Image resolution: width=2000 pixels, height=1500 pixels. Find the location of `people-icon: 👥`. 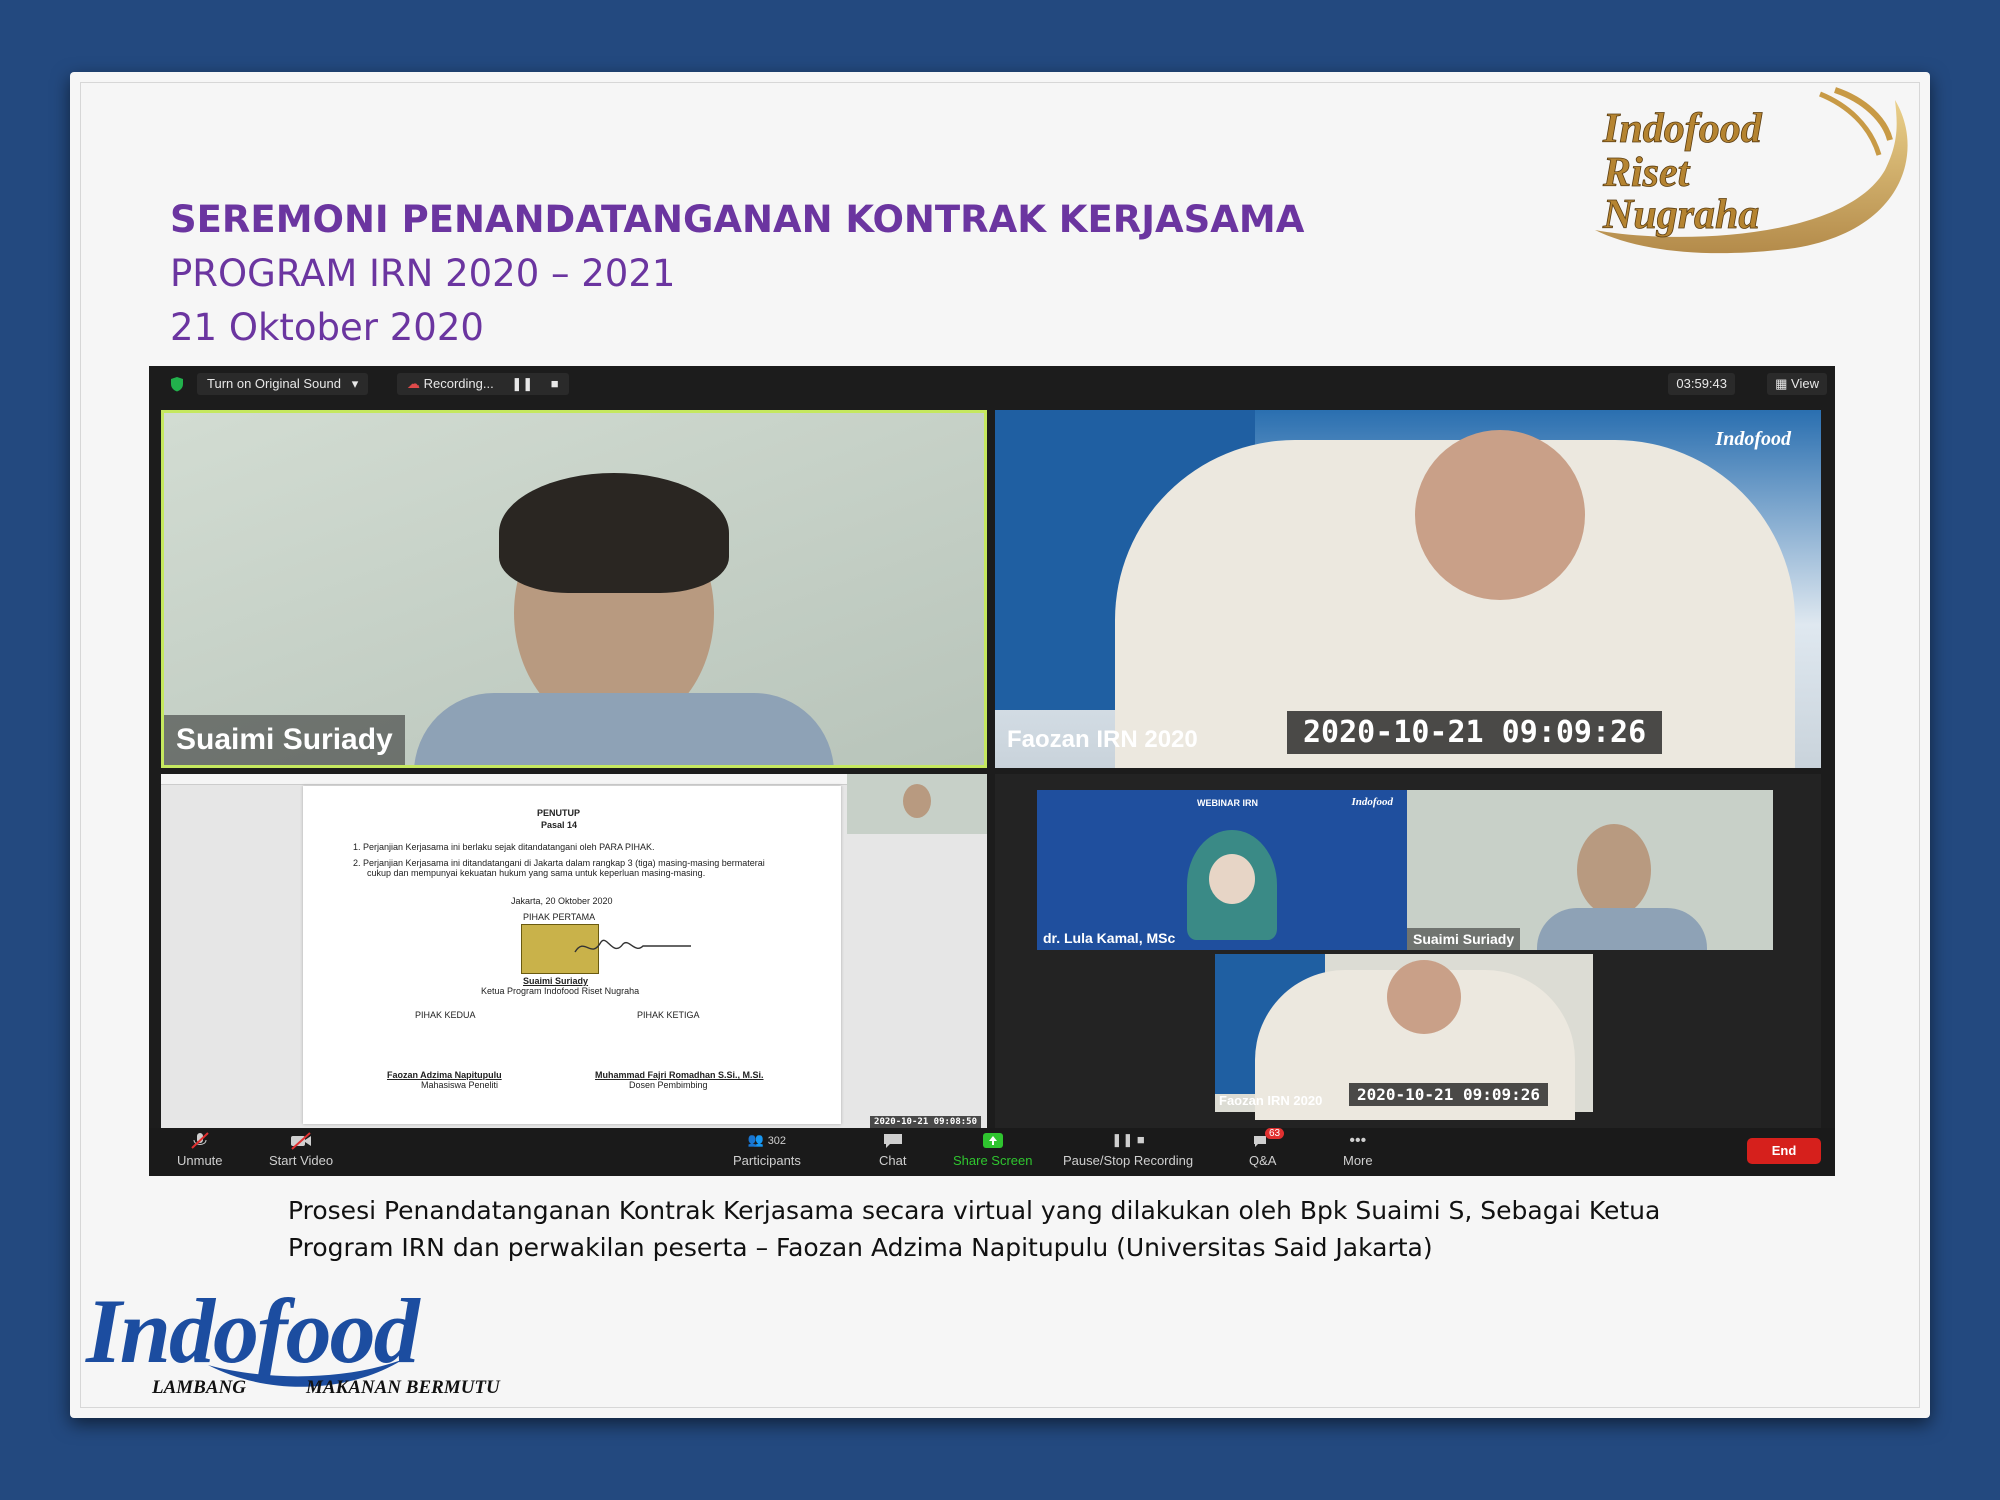

people-icon: 👥 is located at coordinates (756, 1139).